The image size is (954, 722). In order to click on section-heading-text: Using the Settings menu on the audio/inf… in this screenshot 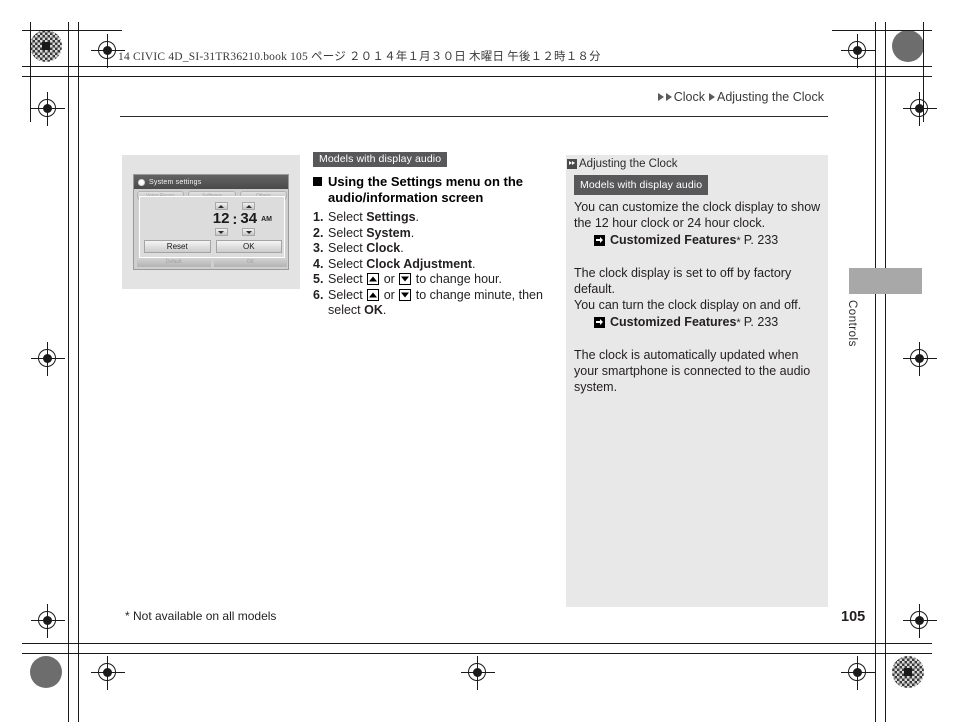, I will do `click(426, 189)`.